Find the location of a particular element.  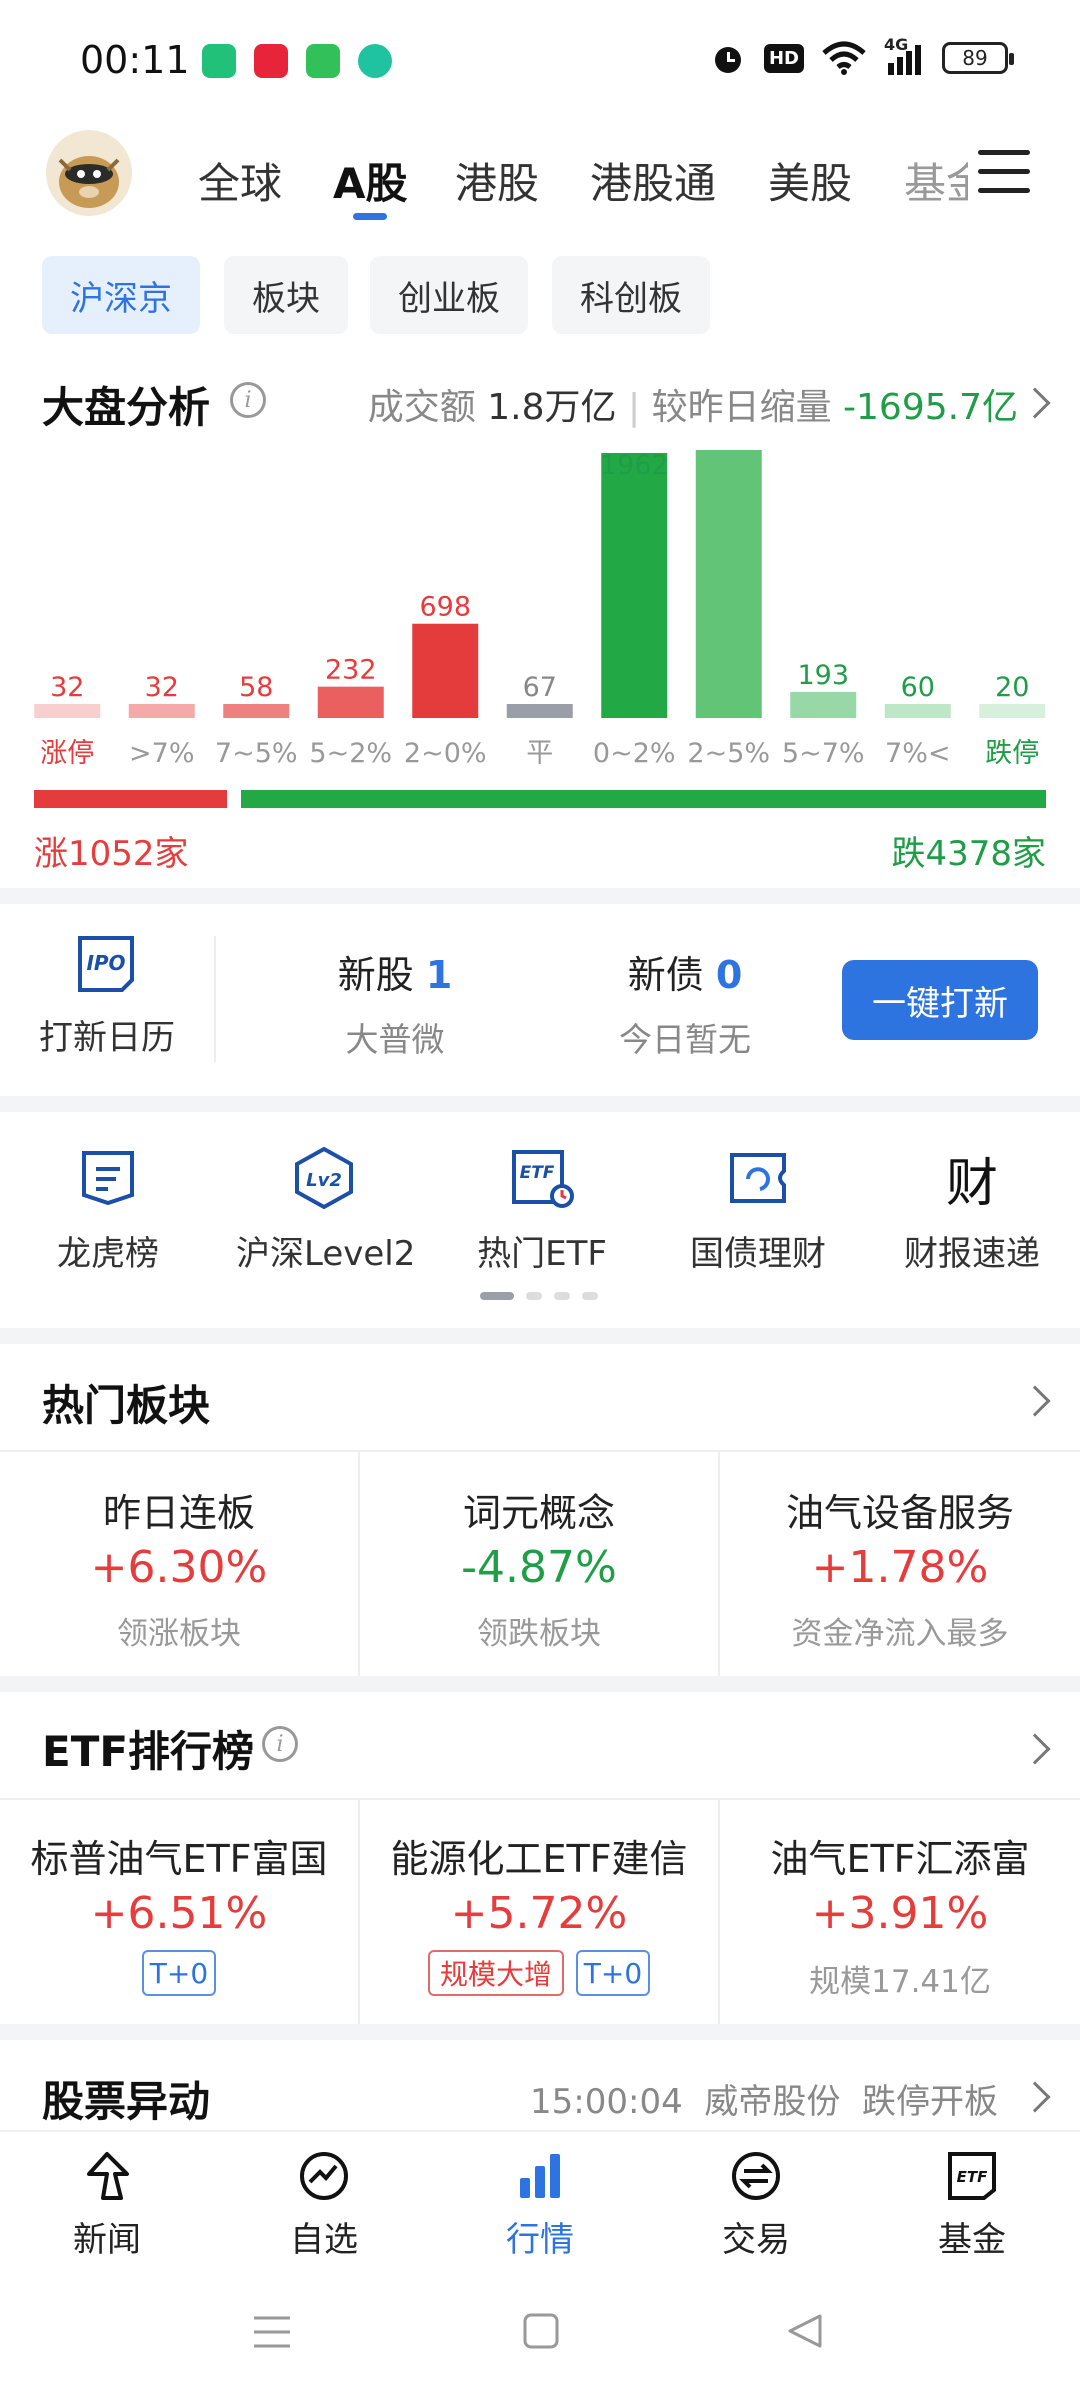

alert-time: 15:00:04 is located at coordinates (606, 2102).